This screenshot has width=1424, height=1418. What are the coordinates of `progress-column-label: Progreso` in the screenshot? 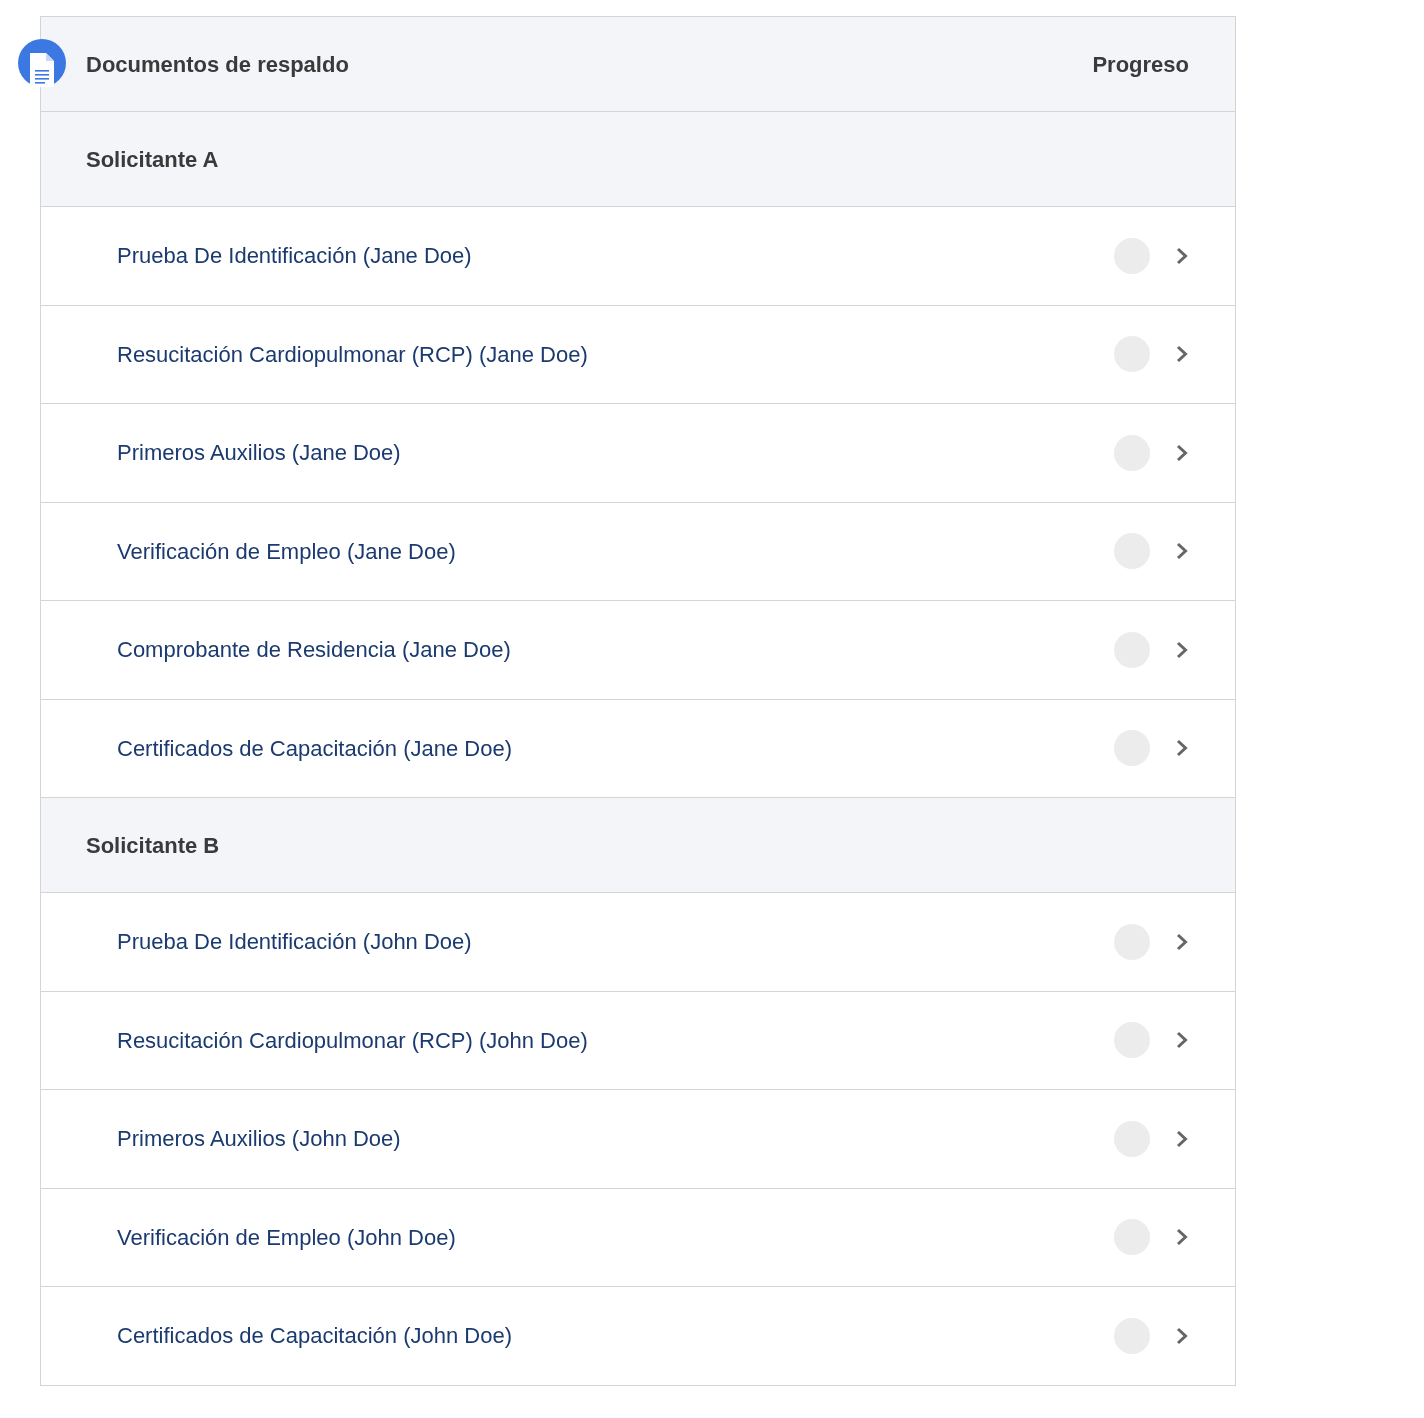 It's located at (1140, 64).